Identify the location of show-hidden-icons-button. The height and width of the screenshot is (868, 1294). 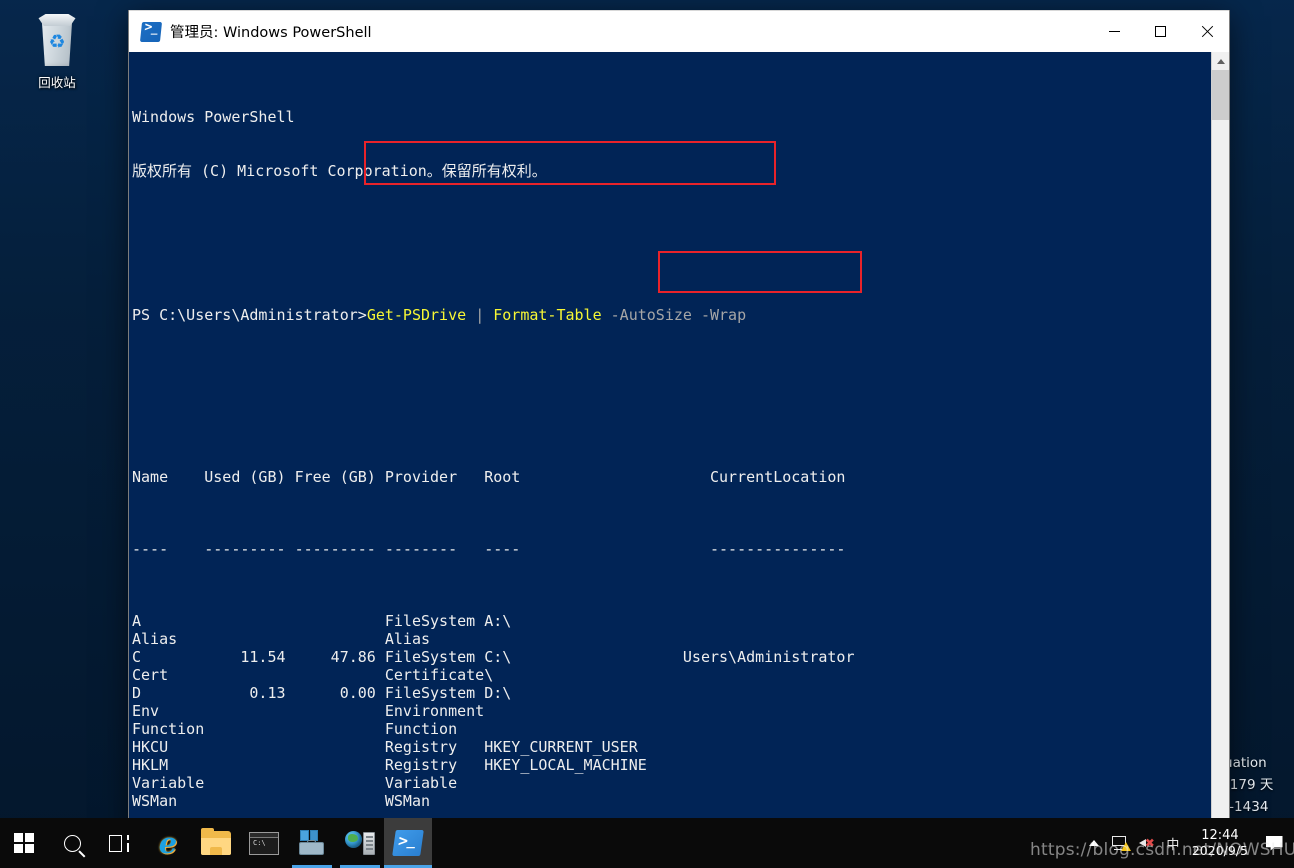
(1094, 843).